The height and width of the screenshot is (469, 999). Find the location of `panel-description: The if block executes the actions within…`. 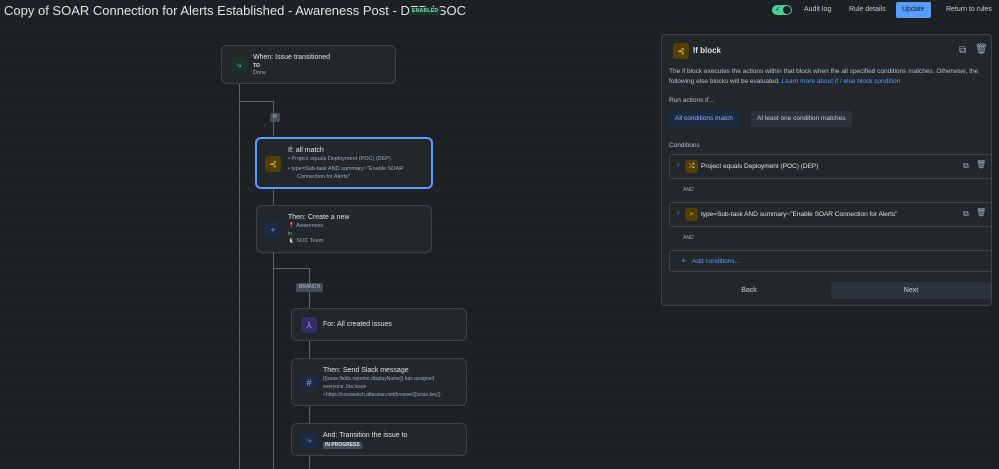

panel-description: The if block executes the actions within… is located at coordinates (827, 77).